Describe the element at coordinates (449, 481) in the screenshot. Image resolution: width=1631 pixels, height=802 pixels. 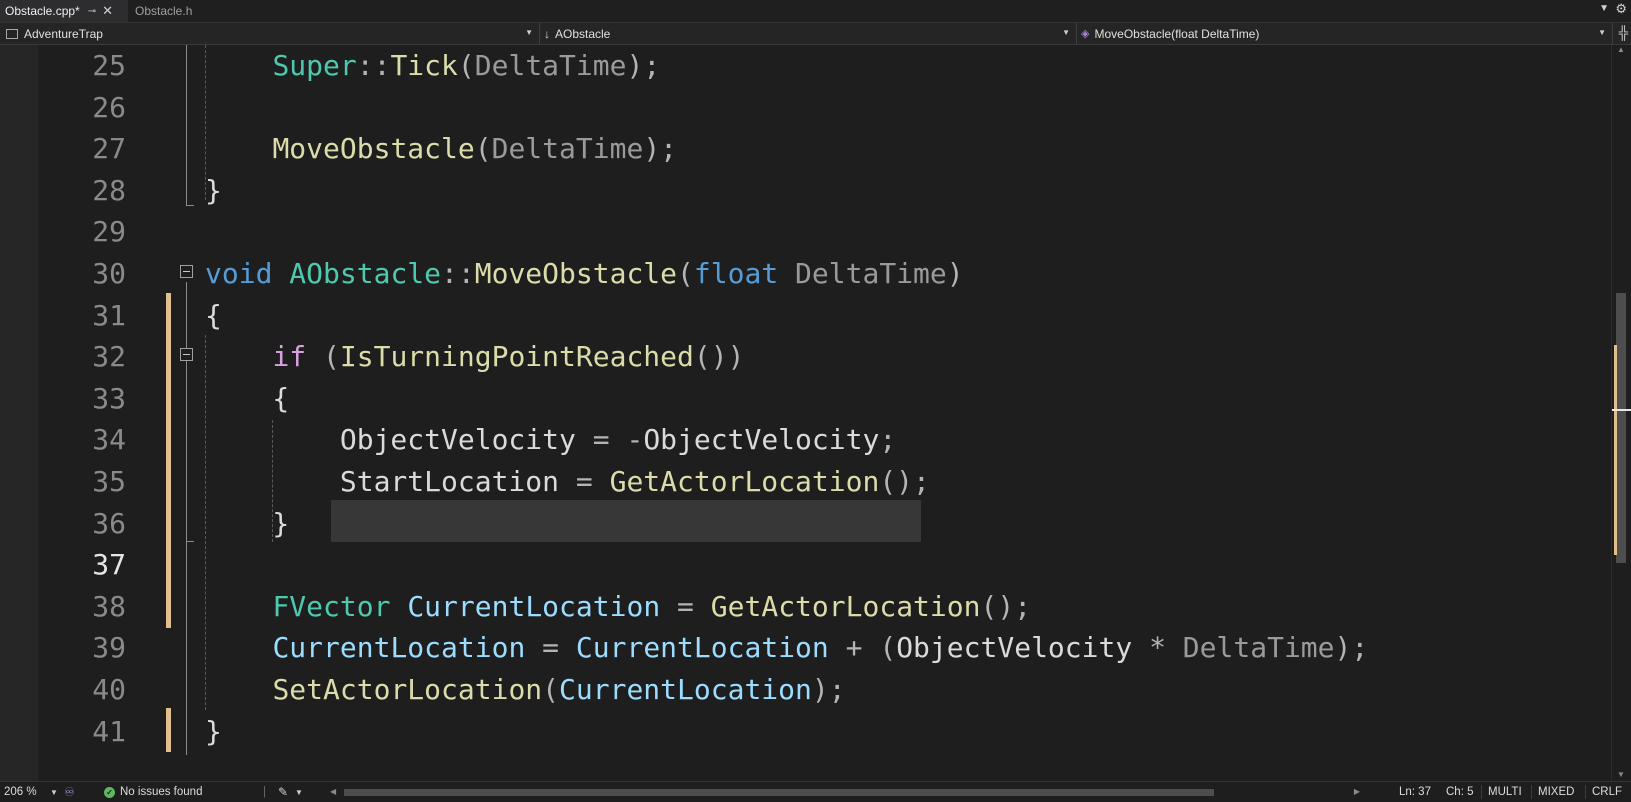
I see `code-token: StartLocation` at that location.